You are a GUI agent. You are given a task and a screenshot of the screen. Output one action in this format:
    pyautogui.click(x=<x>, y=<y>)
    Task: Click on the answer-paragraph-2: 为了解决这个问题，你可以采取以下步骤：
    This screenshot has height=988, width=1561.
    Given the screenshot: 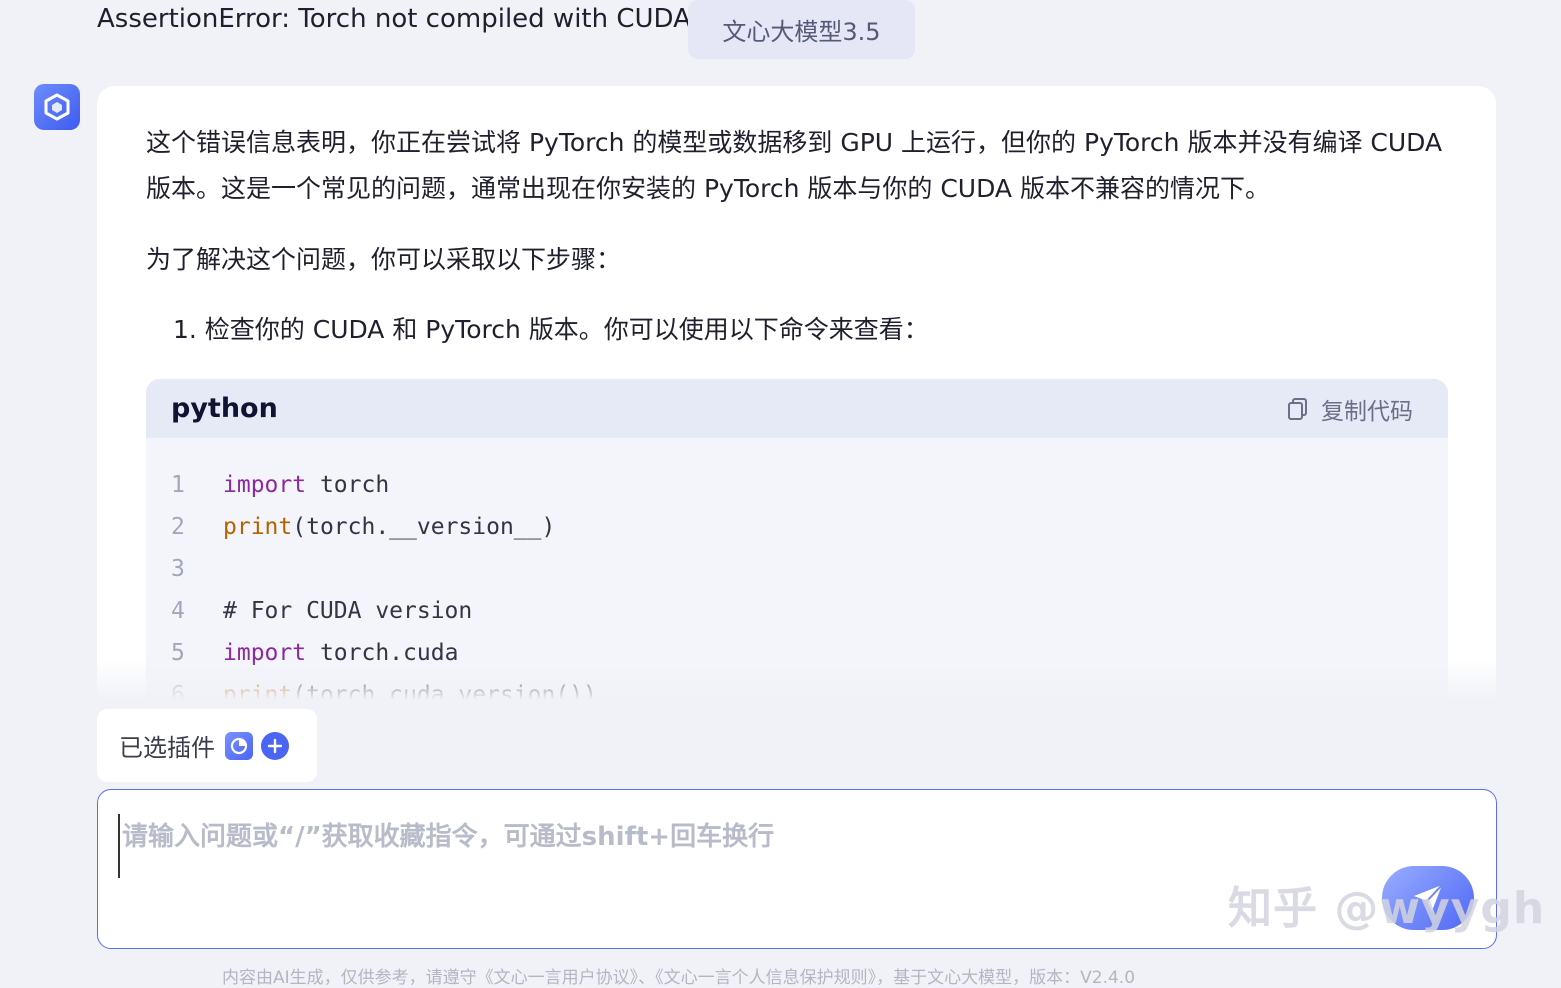 What is the action you would take?
    pyautogui.click(x=384, y=259)
    